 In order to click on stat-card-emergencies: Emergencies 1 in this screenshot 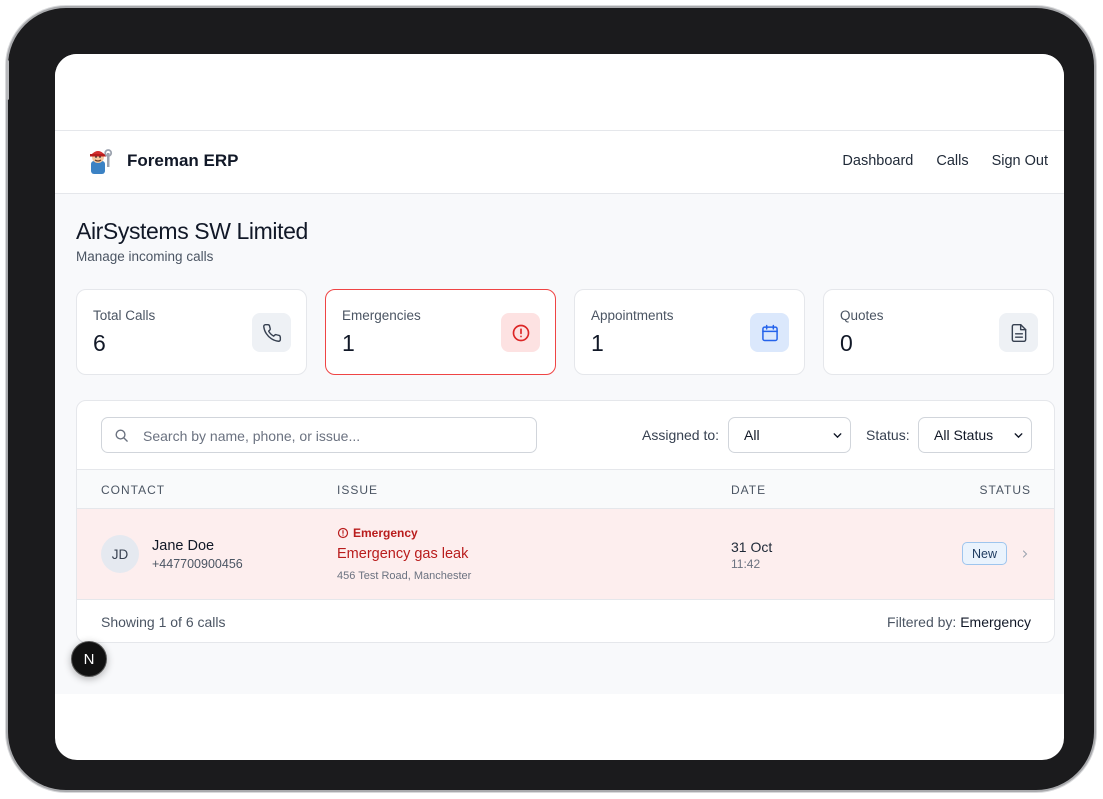, I will do `click(440, 332)`.